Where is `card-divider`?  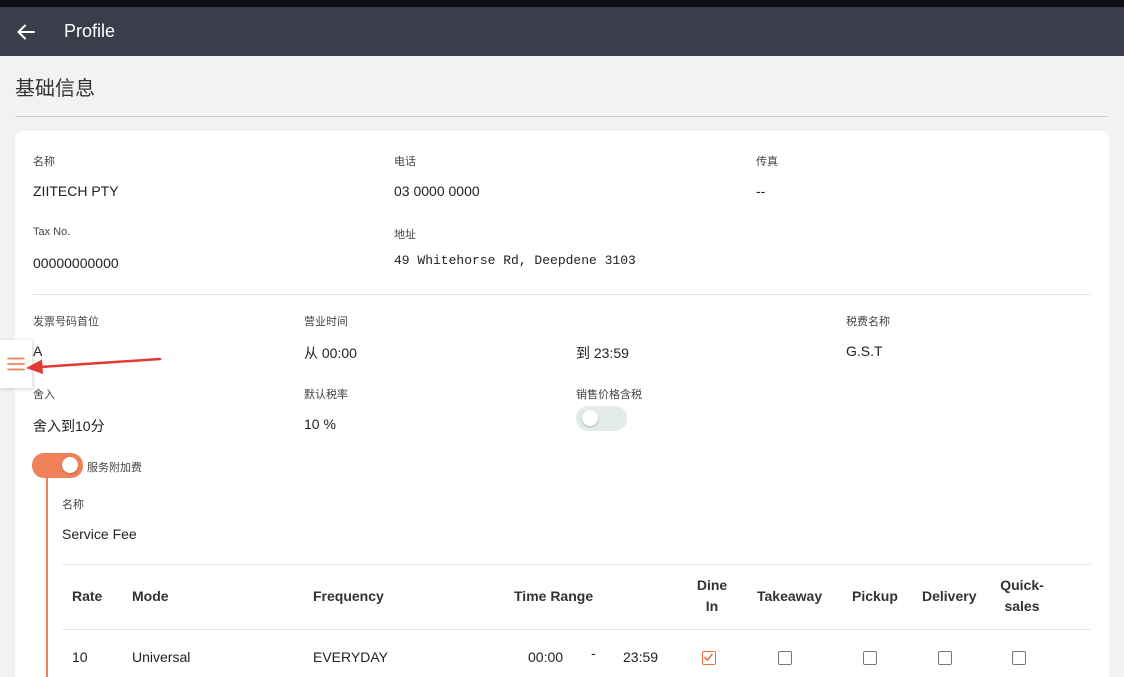 card-divider is located at coordinates (562, 294).